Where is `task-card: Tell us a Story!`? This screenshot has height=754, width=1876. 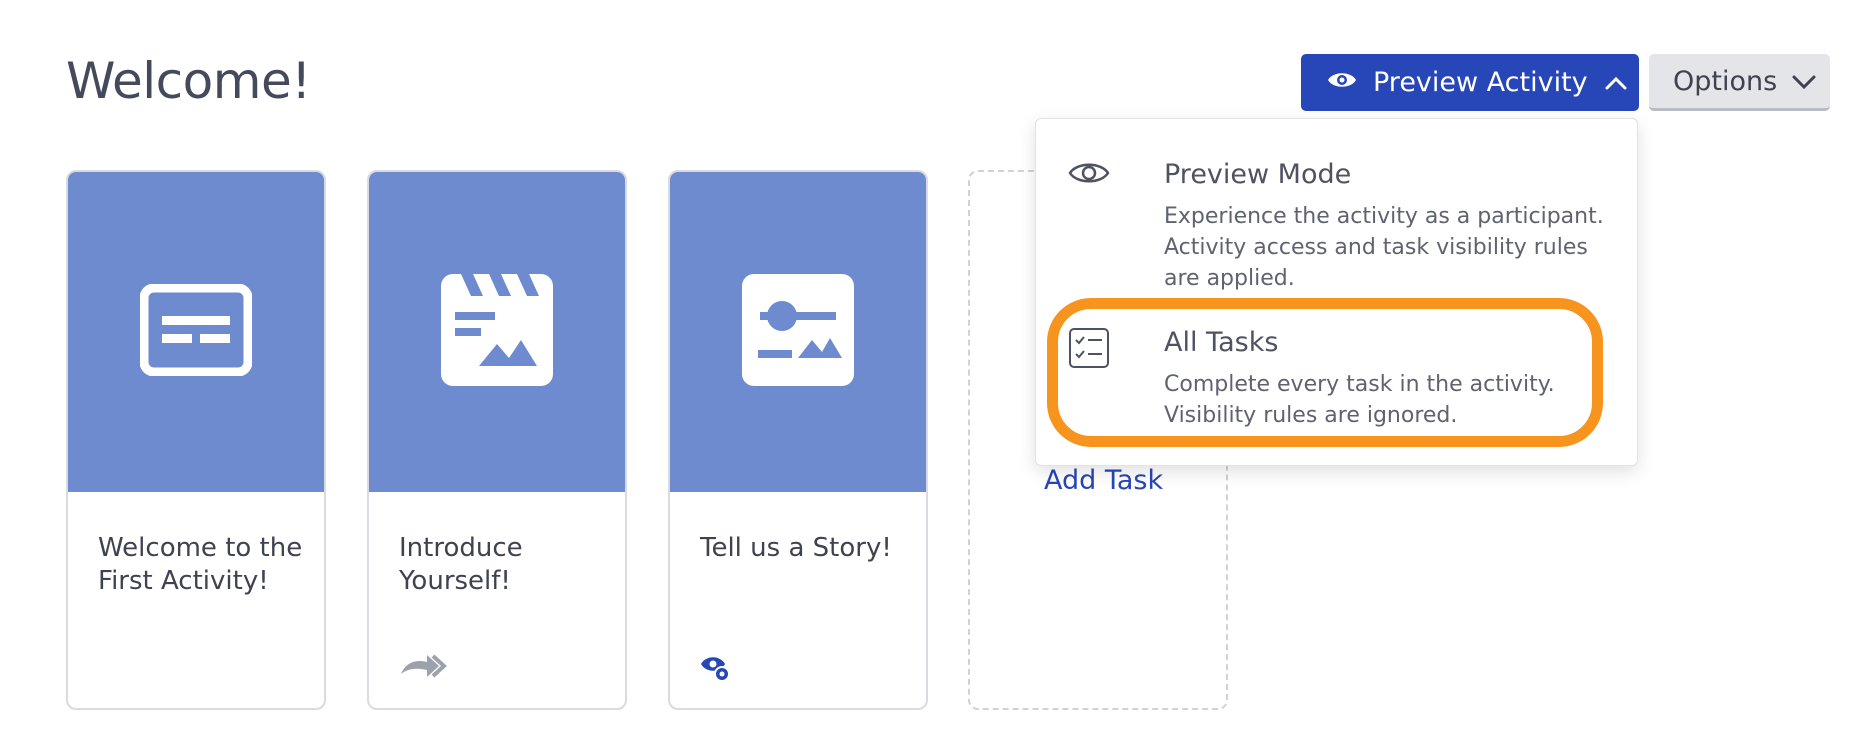 task-card: Tell us a Story! is located at coordinates (798, 440).